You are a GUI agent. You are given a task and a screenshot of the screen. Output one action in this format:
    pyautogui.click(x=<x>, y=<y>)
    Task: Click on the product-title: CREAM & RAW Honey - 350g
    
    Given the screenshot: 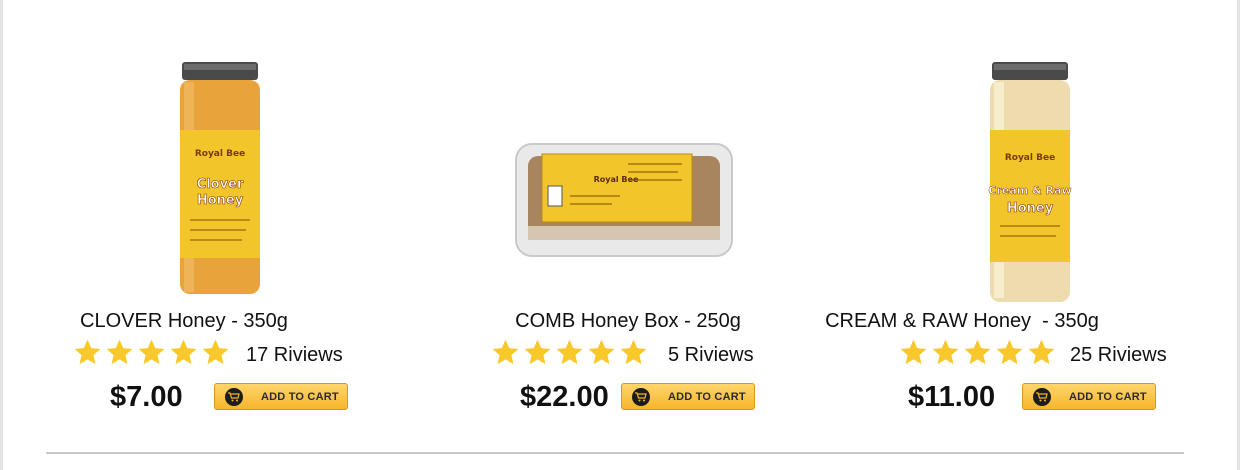 What is the action you would take?
    pyautogui.click(x=962, y=321)
    